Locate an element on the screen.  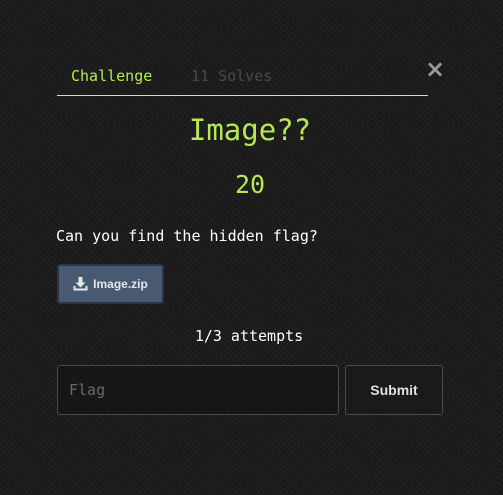
tab-challenge: Challenge is located at coordinates (111, 76).